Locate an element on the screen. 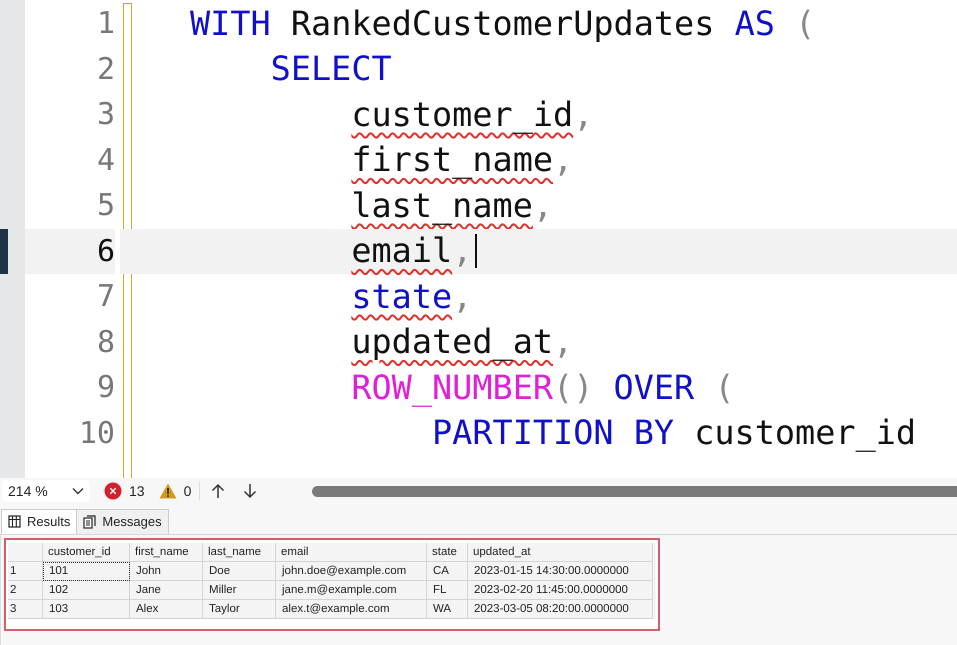 The height and width of the screenshot is (645, 957). line-number: 9 is located at coordinates (105, 388).